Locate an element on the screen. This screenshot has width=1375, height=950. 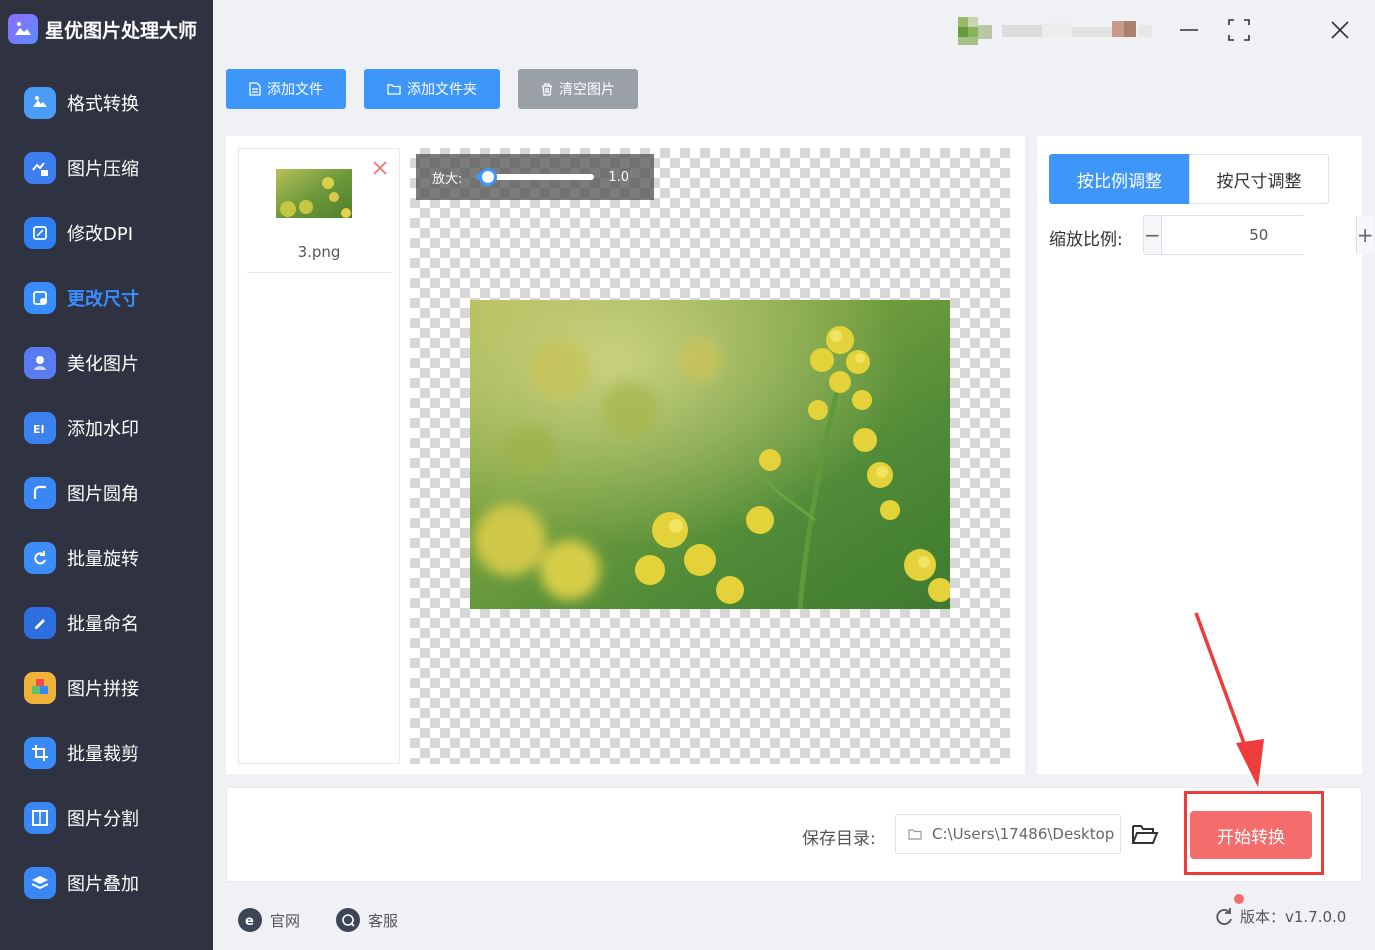
minimize-button is located at coordinates (1189, 30).